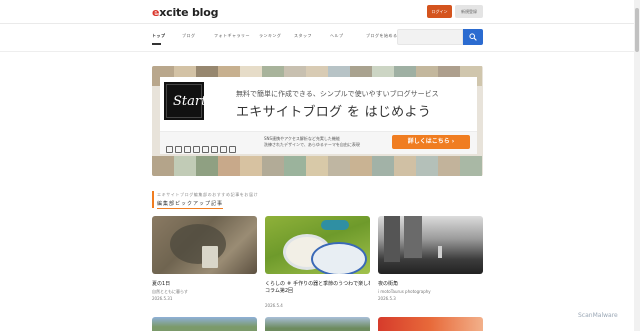 The height and width of the screenshot is (331, 640). What do you see at coordinates (320, 12) in the screenshot?
I see `top-header` at bounding box center [320, 12].